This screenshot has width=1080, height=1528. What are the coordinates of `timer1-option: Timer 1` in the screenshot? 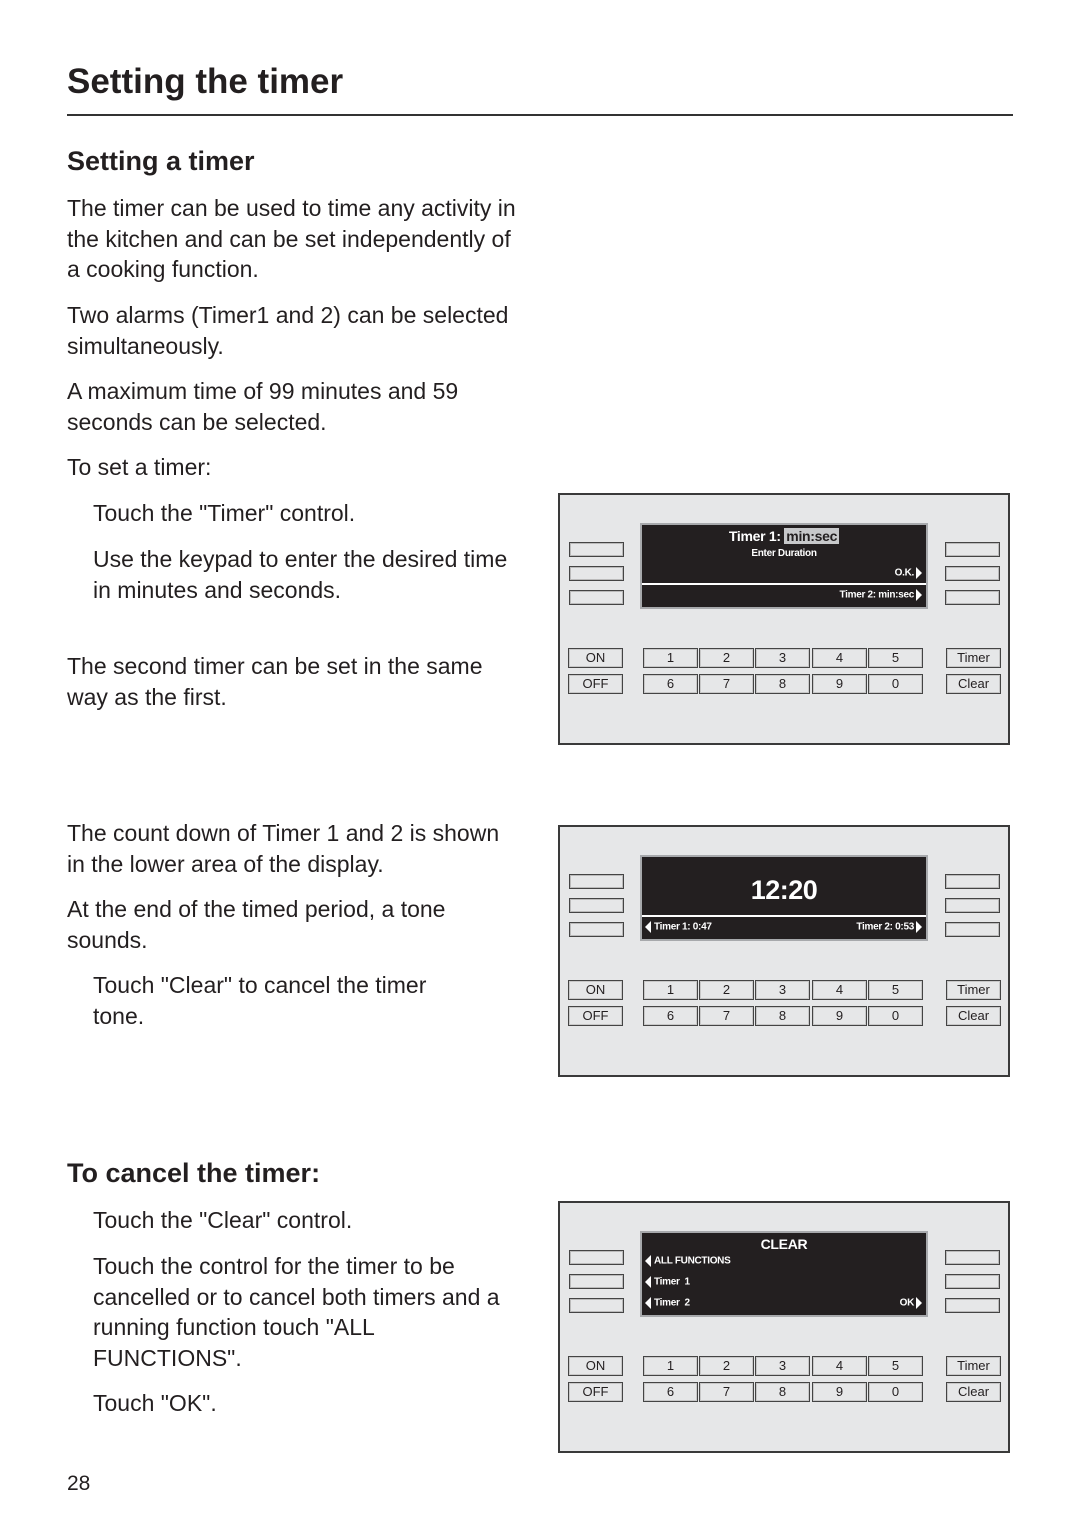 It's located at (667, 1282).